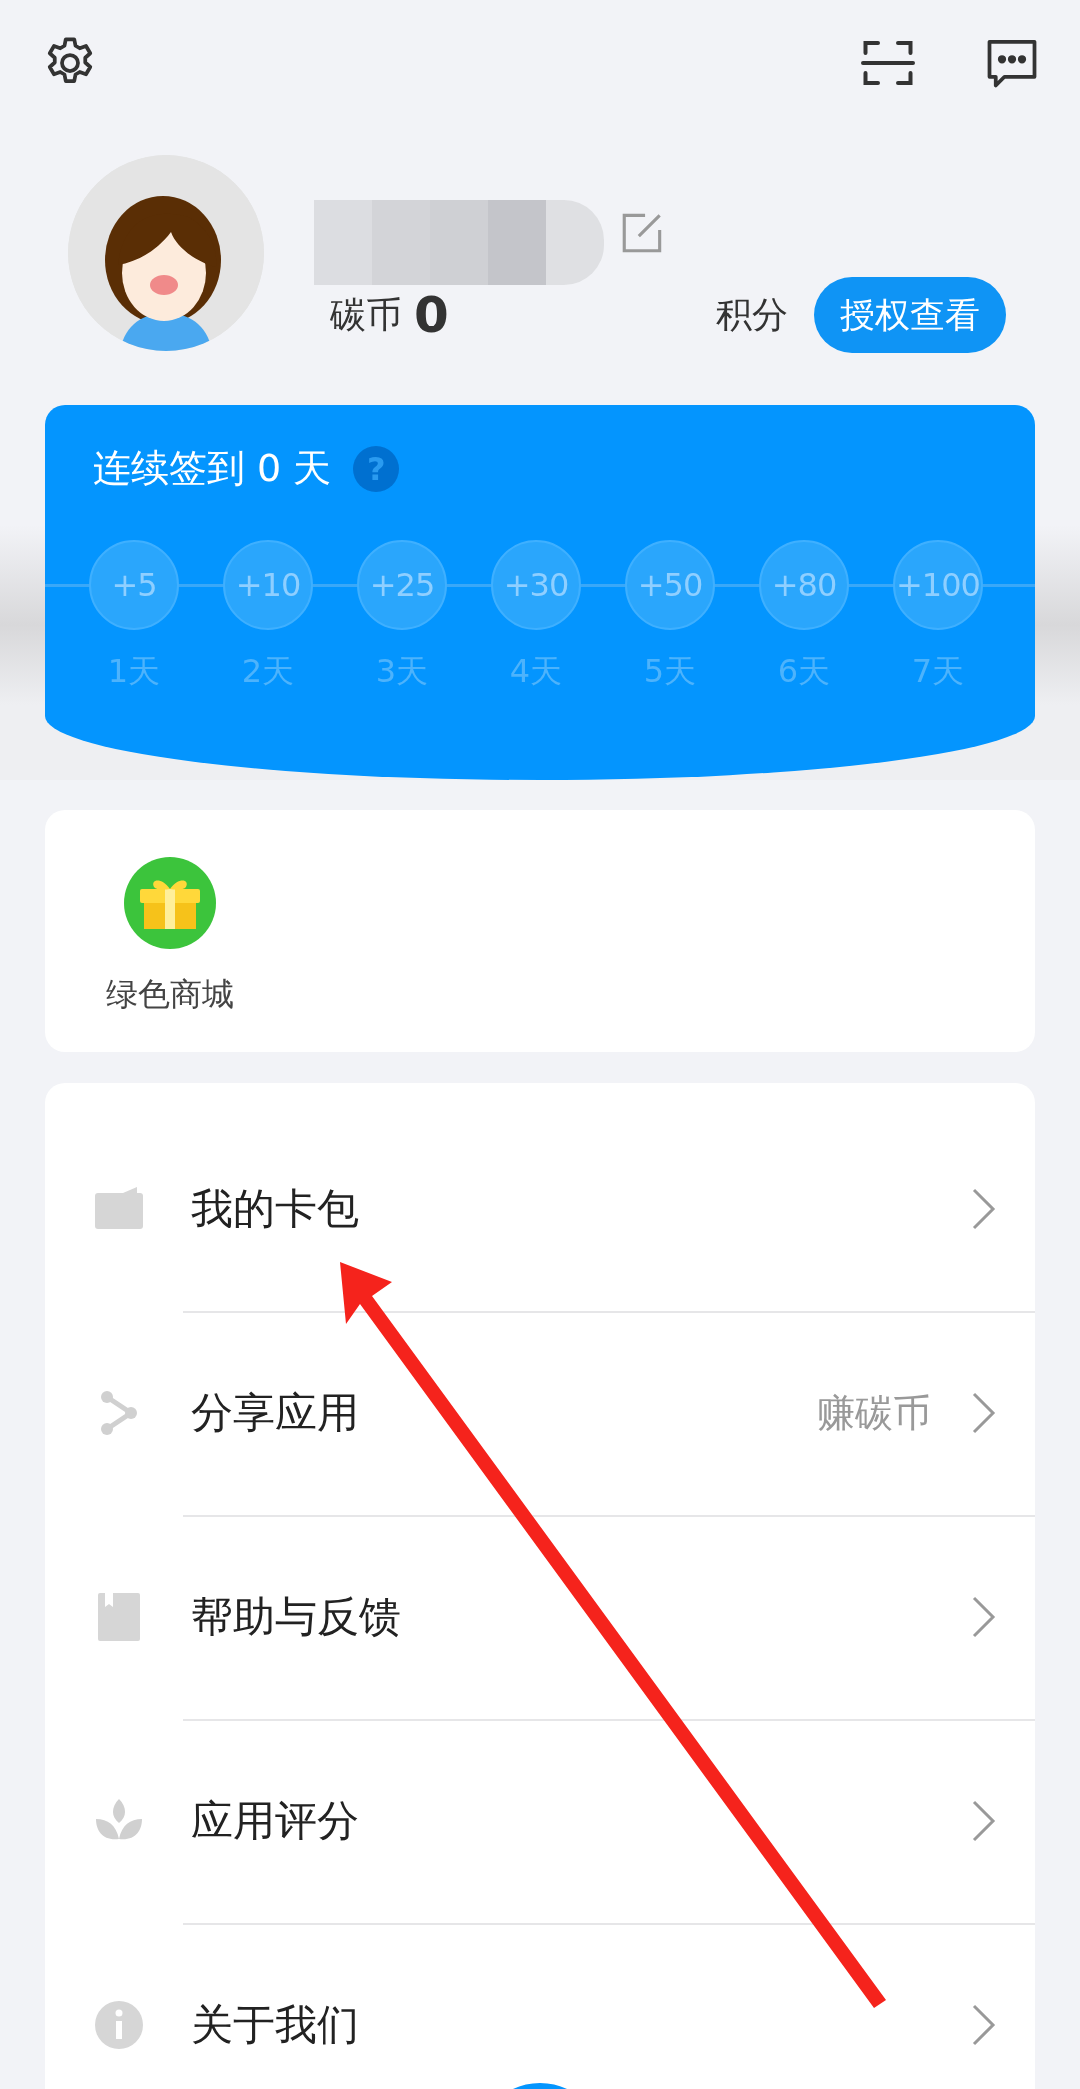  I want to click on reward-badge: +10, so click(268, 585).